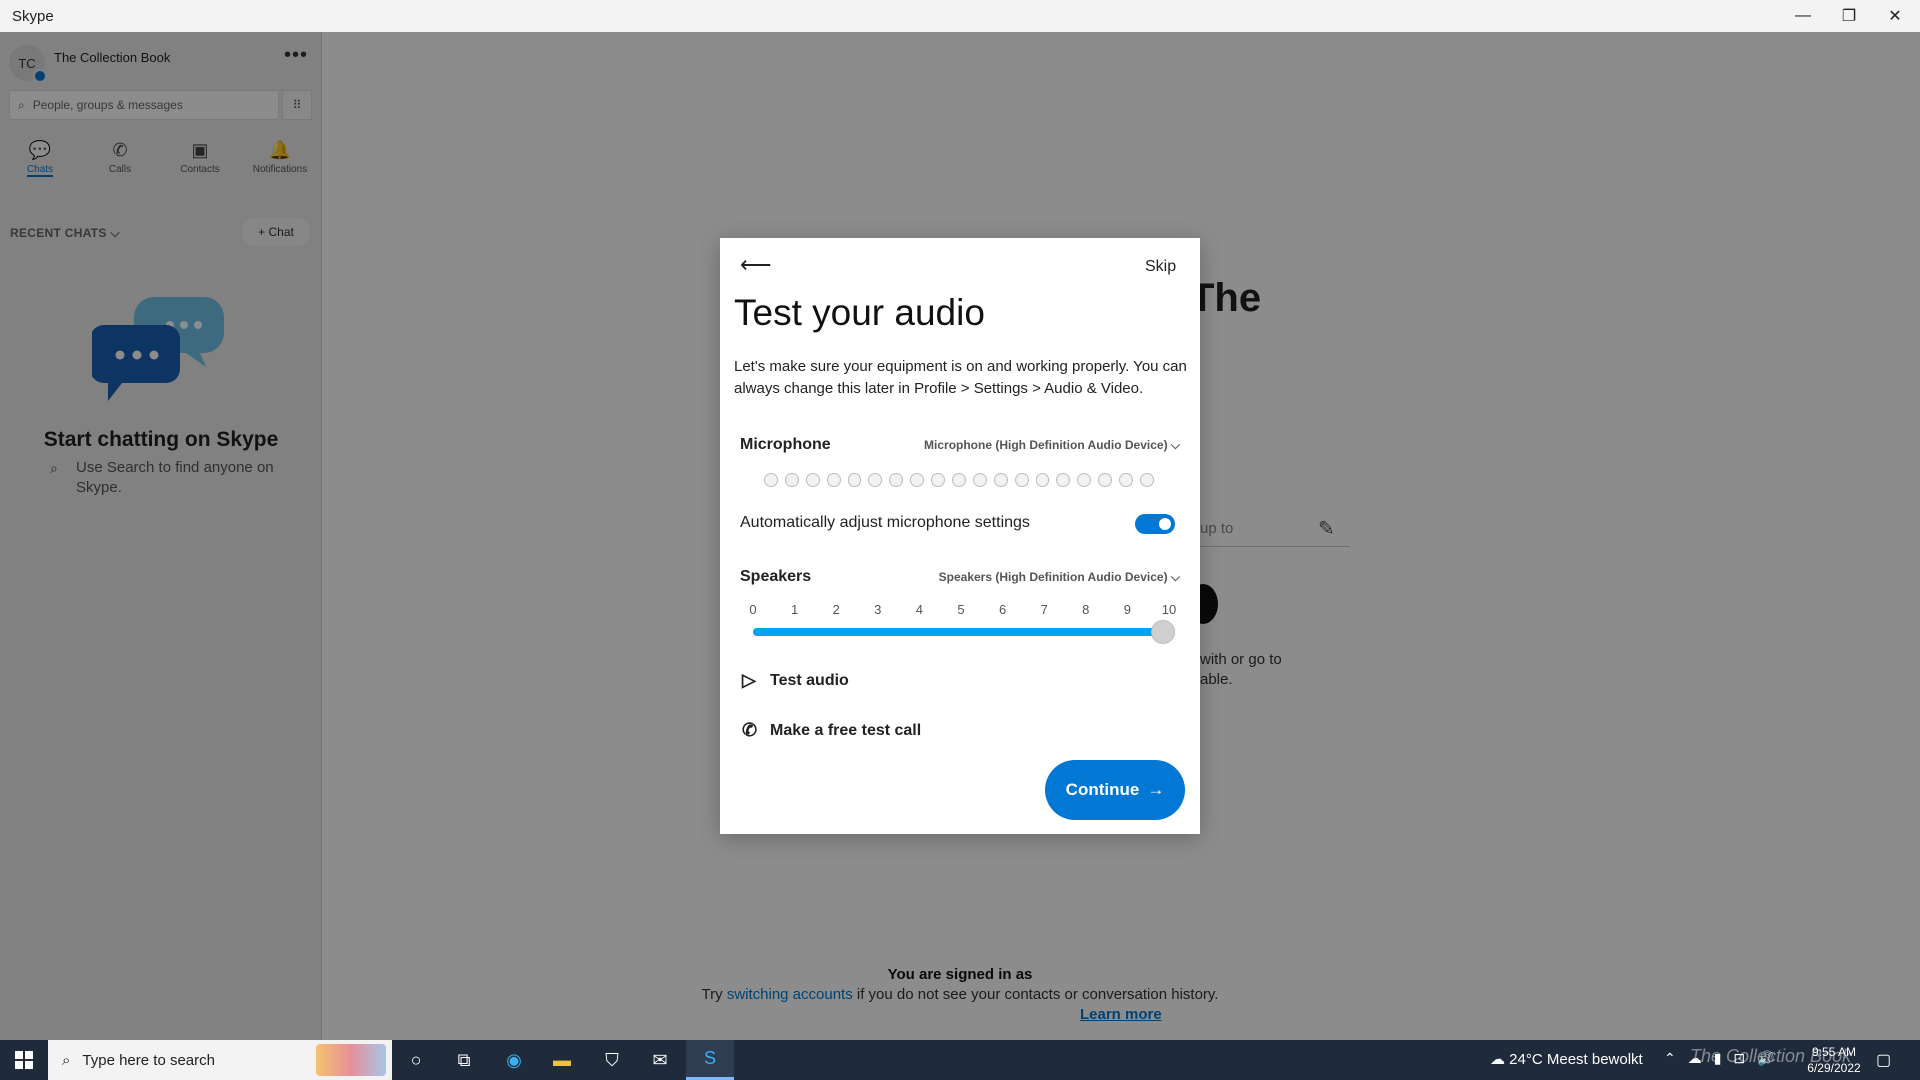  What do you see at coordinates (859, 312) in the screenshot?
I see `dialog-title: Test your audio` at bounding box center [859, 312].